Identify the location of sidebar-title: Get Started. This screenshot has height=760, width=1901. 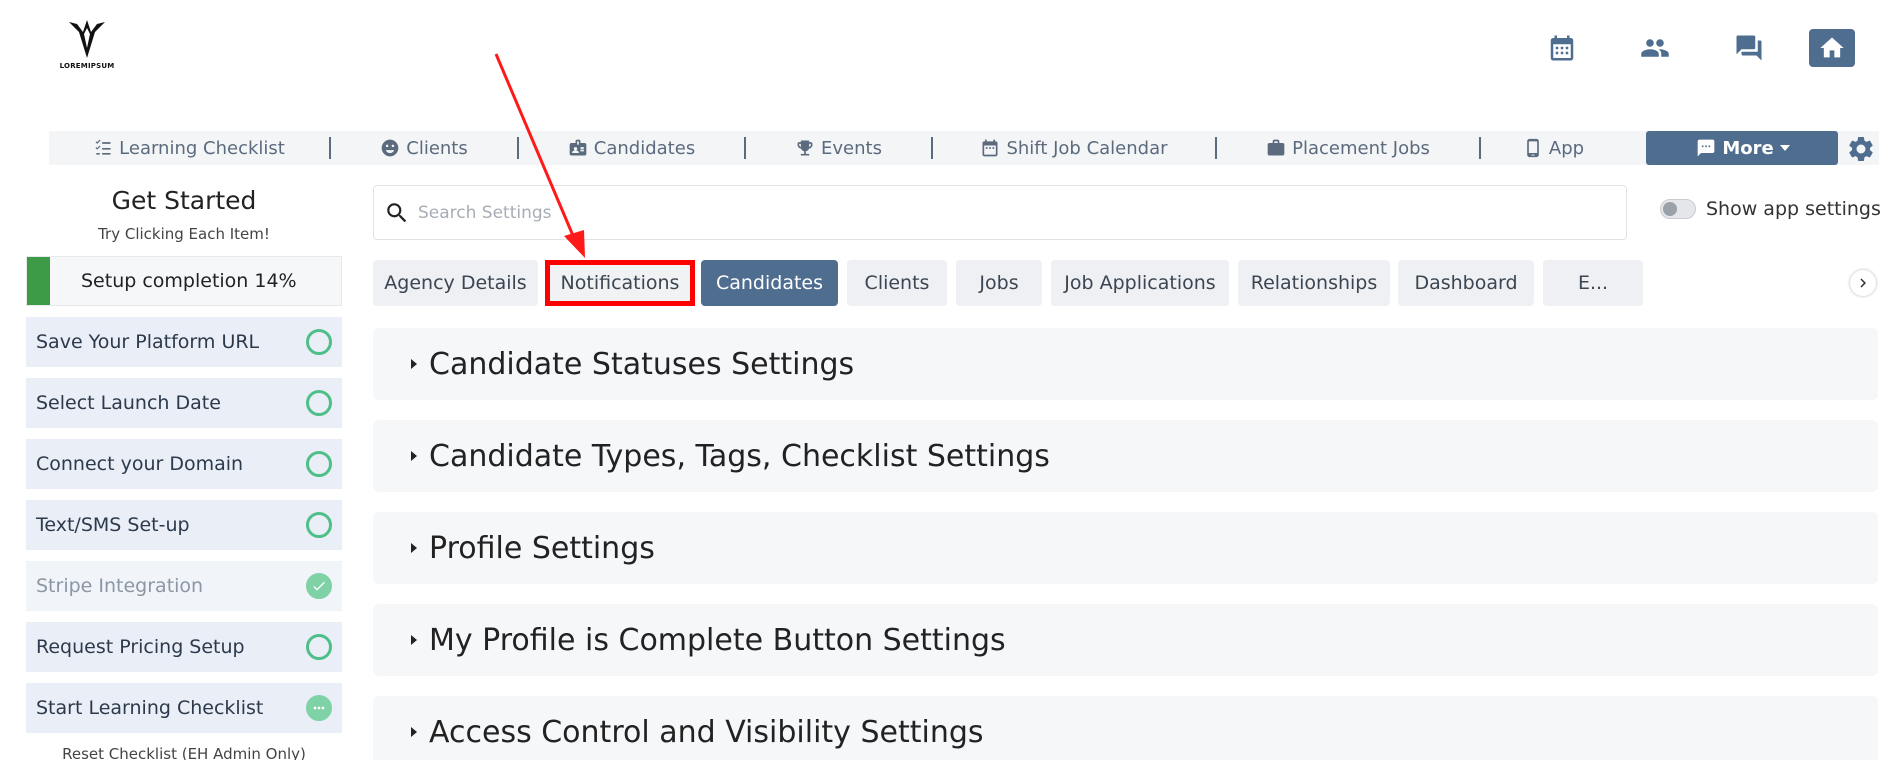
(184, 200).